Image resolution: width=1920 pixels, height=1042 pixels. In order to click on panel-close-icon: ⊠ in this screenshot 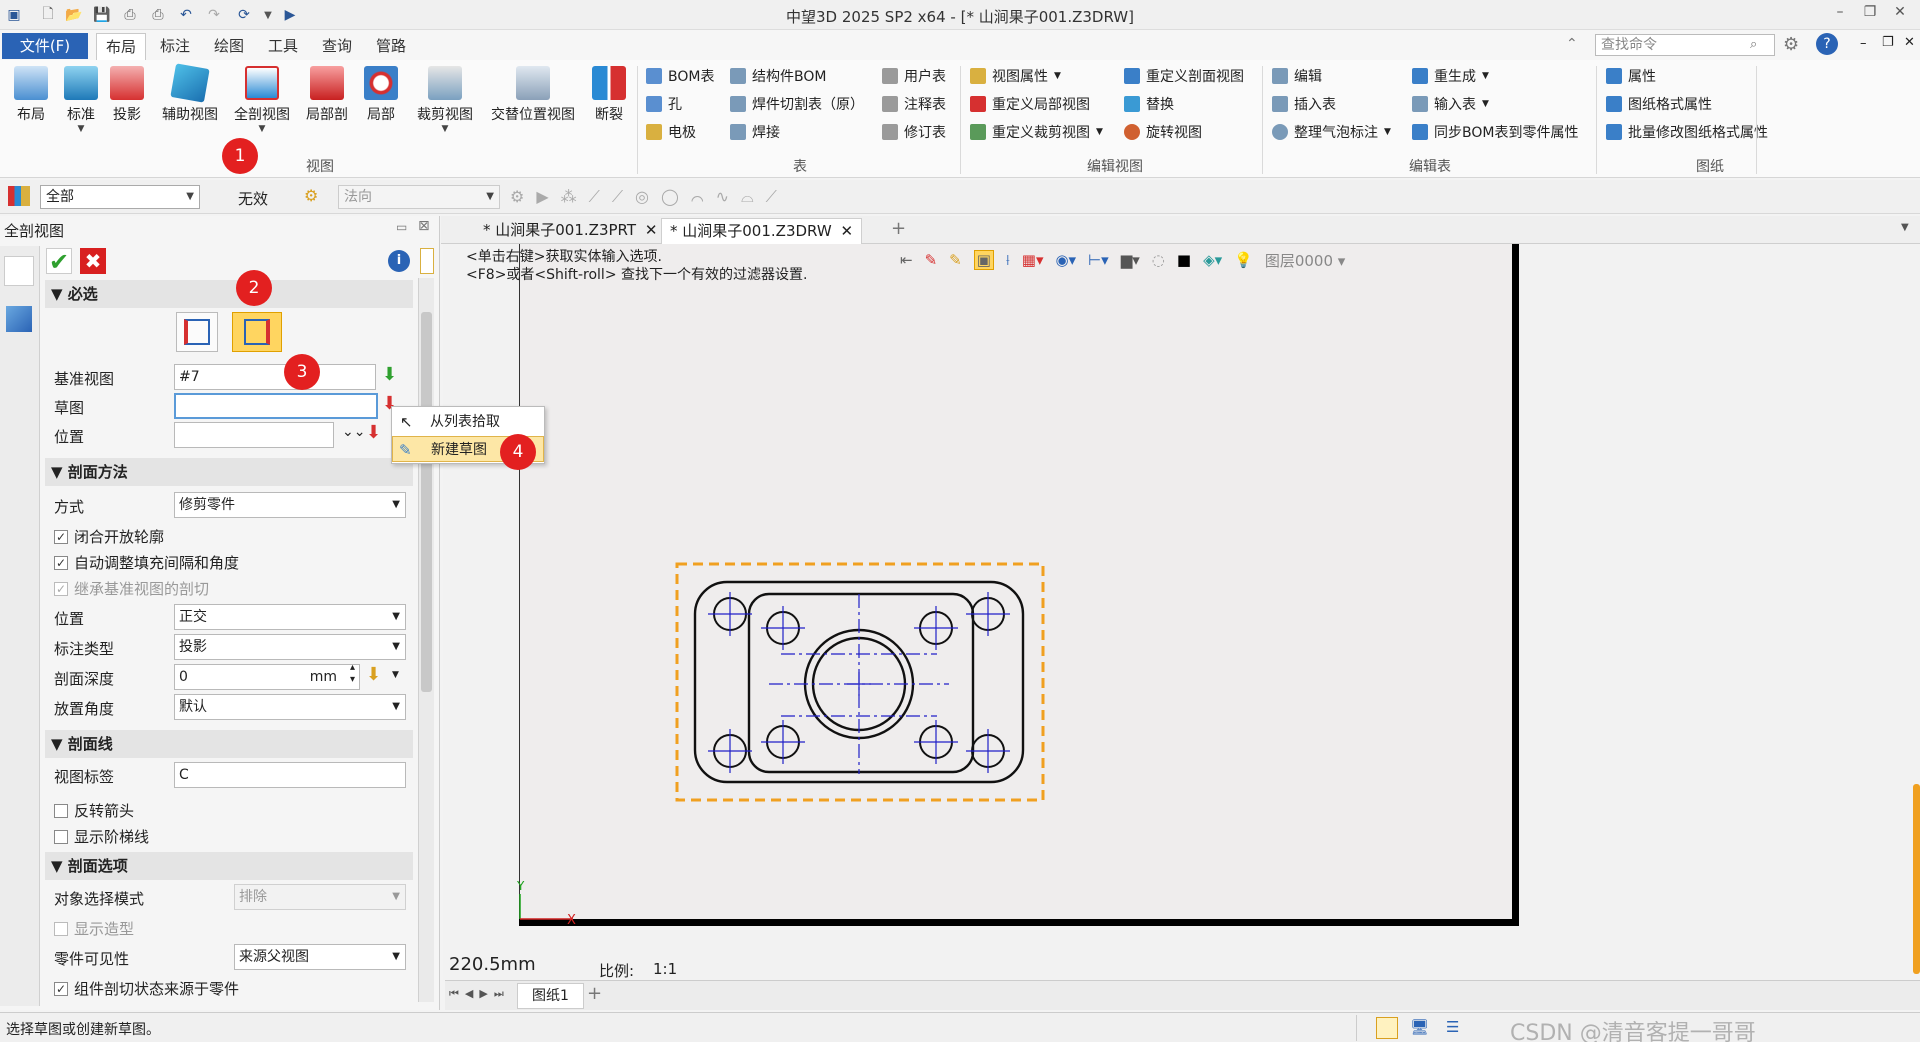, I will do `click(424, 226)`.